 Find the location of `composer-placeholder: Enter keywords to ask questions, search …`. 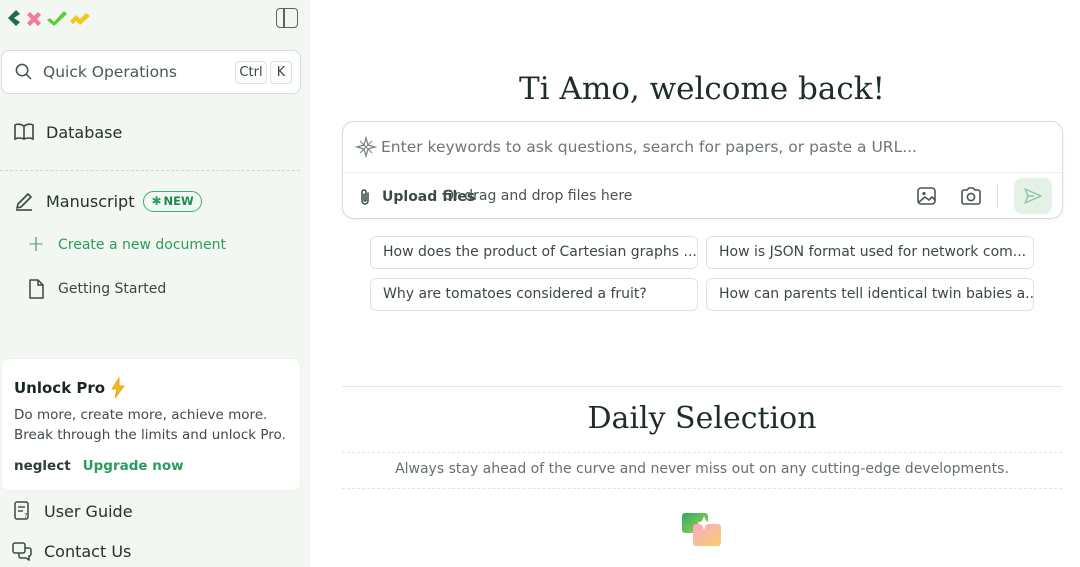

composer-placeholder: Enter keywords to ask questions, search … is located at coordinates (649, 147).